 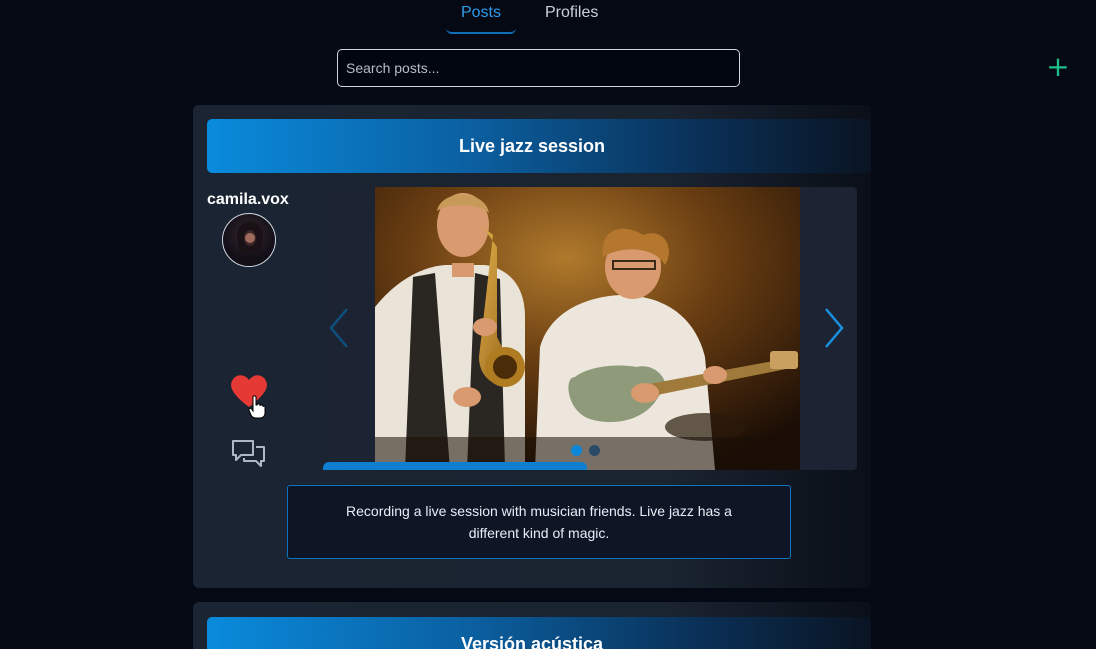 I want to click on post-username: camila.vox, so click(x=248, y=200).